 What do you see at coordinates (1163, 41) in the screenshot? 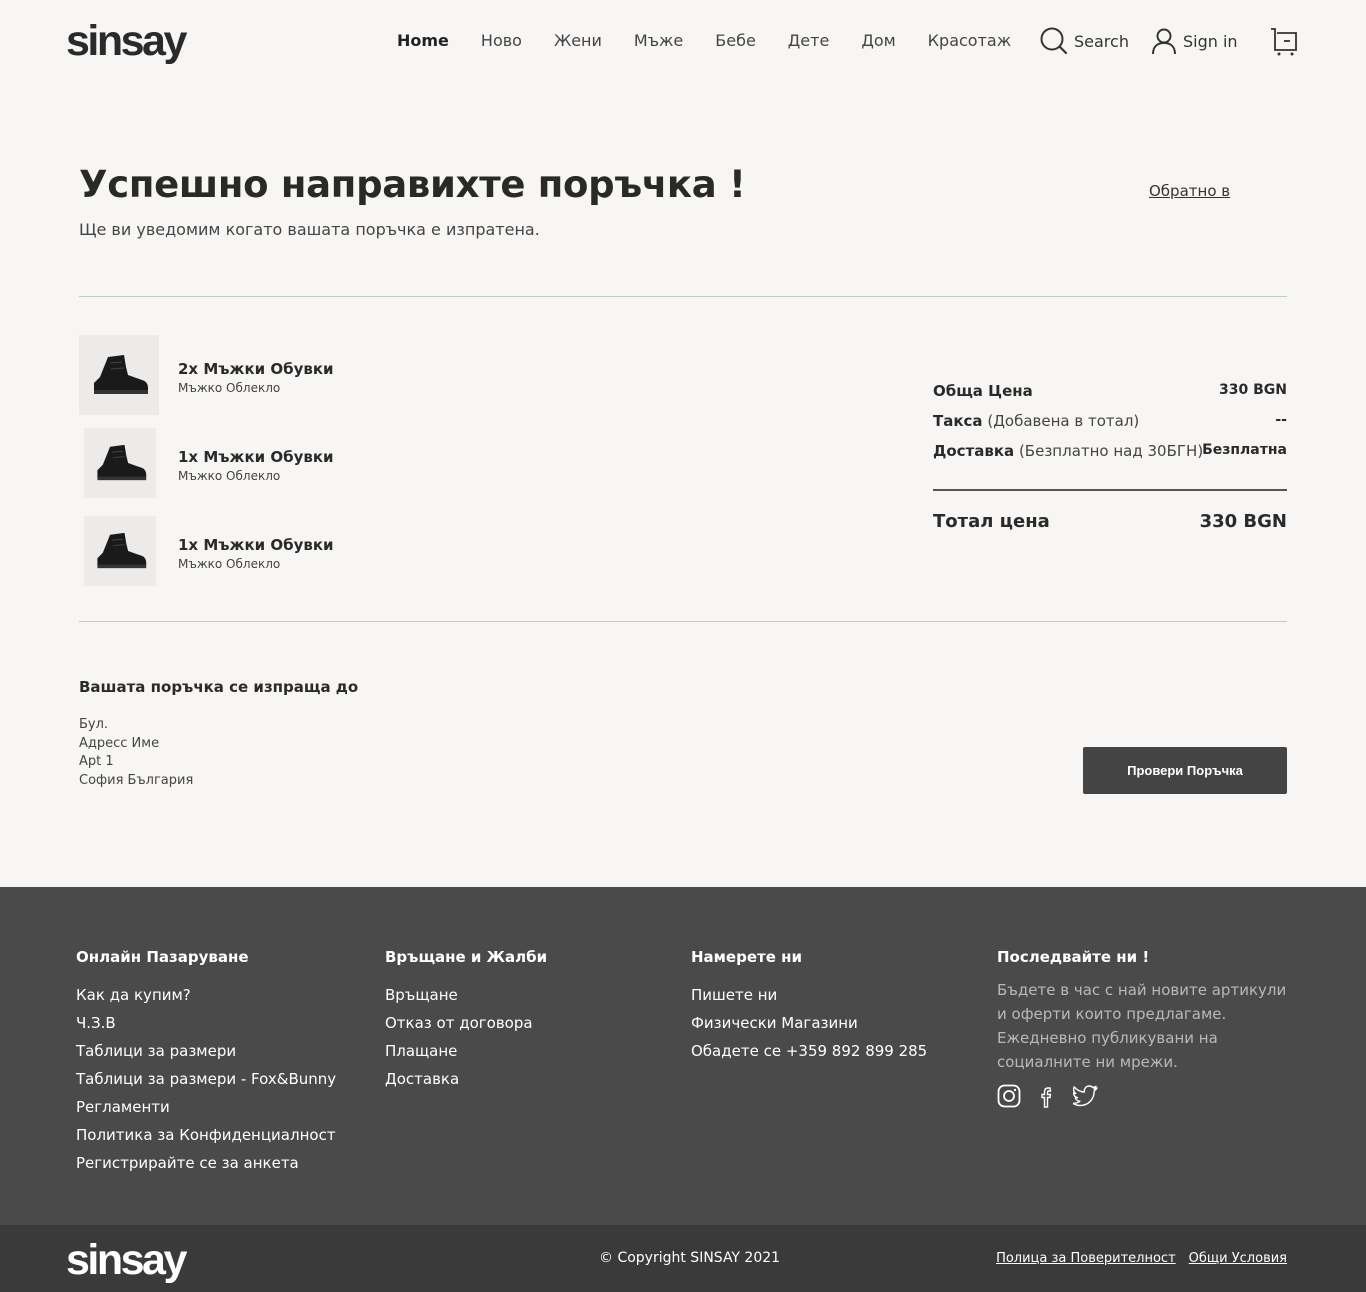
I see `user-icon` at bounding box center [1163, 41].